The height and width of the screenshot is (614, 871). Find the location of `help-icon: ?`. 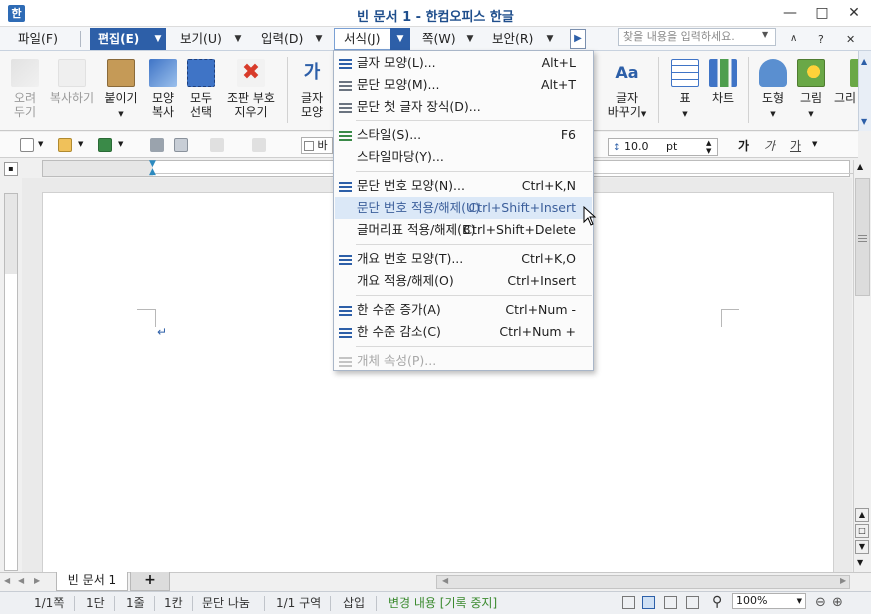

help-icon: ? is located at coordinates (821, 39).